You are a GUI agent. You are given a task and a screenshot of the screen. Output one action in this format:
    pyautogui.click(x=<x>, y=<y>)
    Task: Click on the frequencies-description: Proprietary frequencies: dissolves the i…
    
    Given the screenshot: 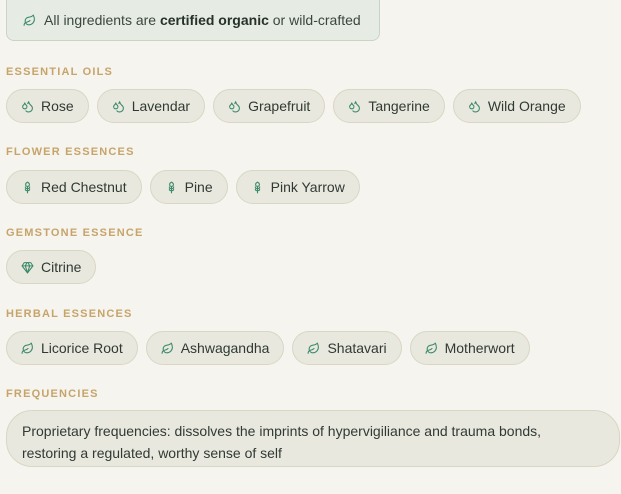 What is the action you would take?
    pyautogui.click(x=313, y=438)
    